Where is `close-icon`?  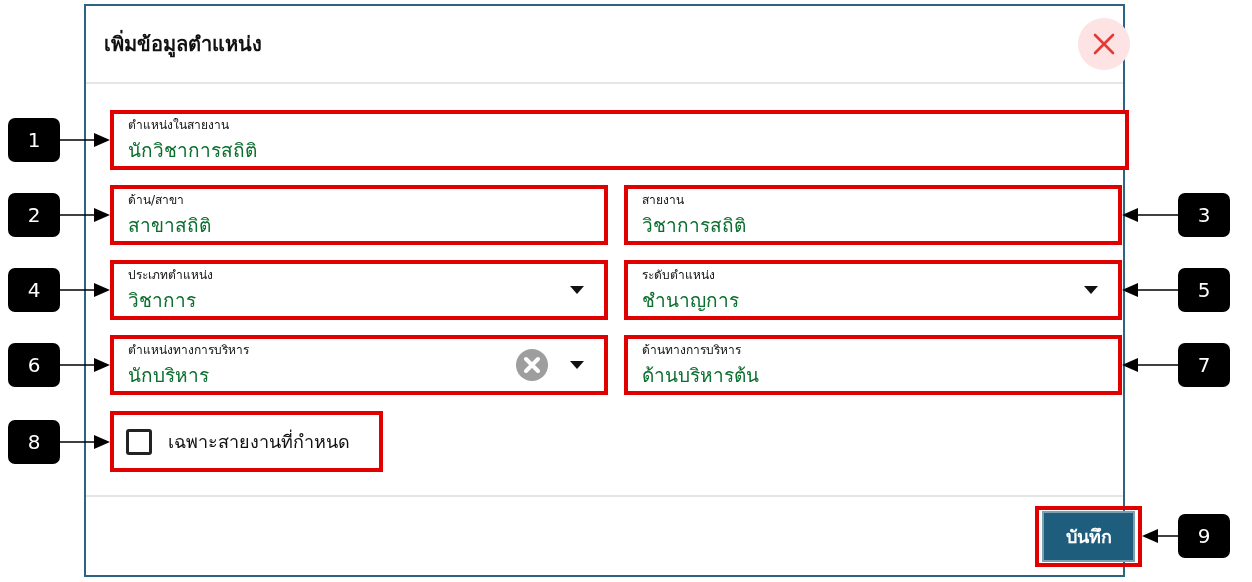
close-icon is located at coordinates (1104, 44).